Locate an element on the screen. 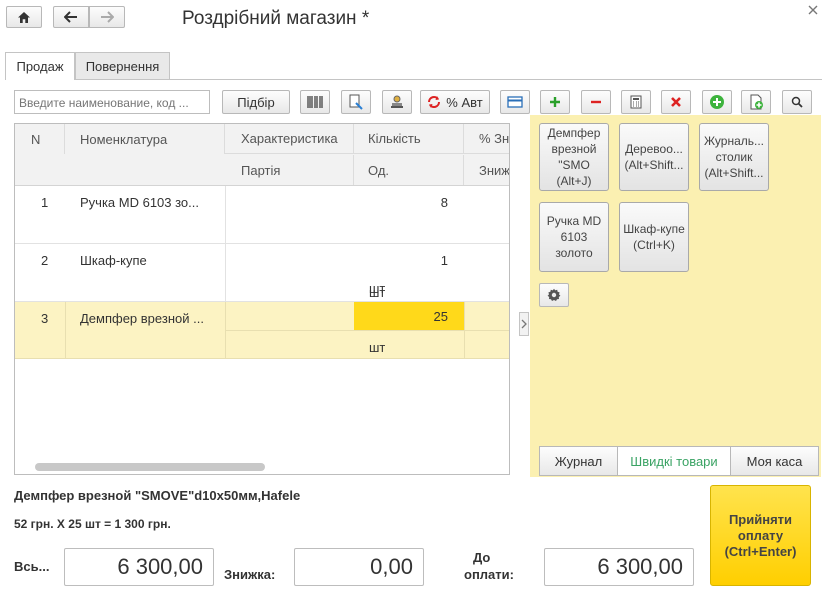  minus-icon is located at coordinates (596, 102).